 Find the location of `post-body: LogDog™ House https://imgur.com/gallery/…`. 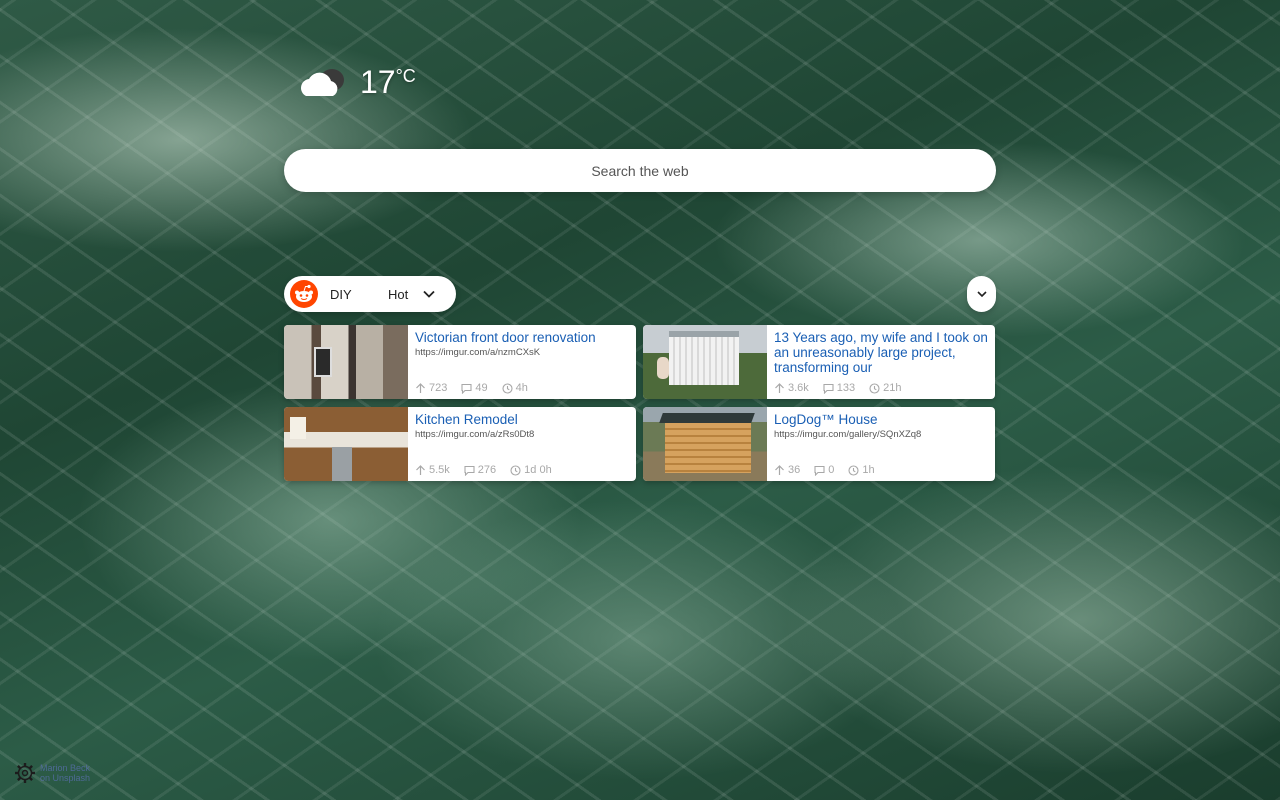

post-body: LogDog™ House https://imgur.com/gallery/… is located at coordinates (881, 444).